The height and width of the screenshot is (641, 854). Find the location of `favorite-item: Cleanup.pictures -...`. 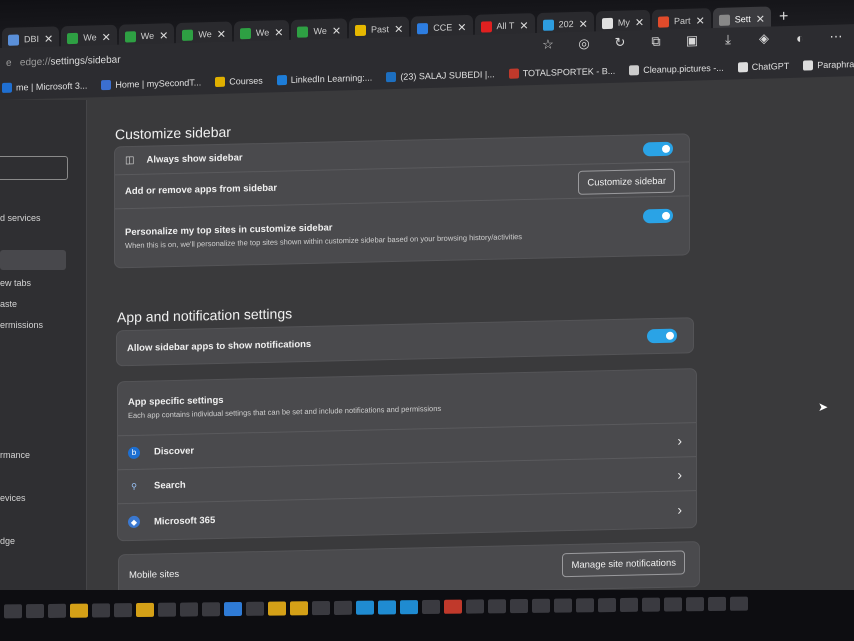

favorite-item: Cleanup.pictures -... is located at coordinates (676, 69).